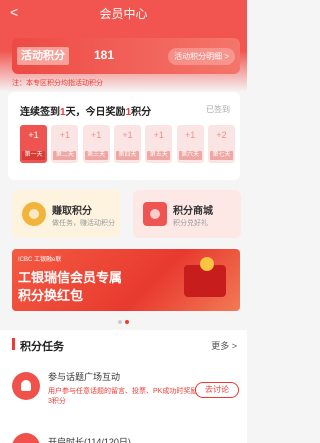 This screenshot has height=443, width=320. What do you see at coordinates (224, 345) in the screenshot?
I see `tasks-more-link: 更多 >` at bounding box center [224, 345].